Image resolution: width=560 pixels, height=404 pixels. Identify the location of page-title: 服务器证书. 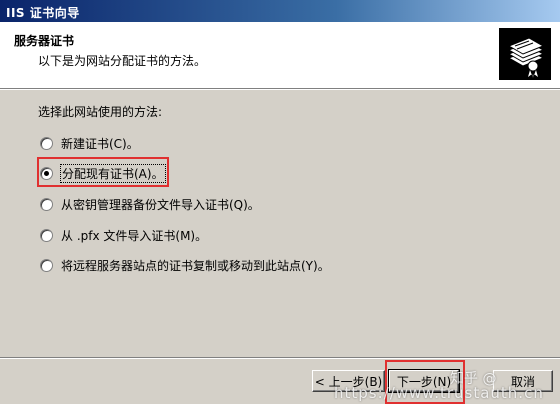
(44, 41).